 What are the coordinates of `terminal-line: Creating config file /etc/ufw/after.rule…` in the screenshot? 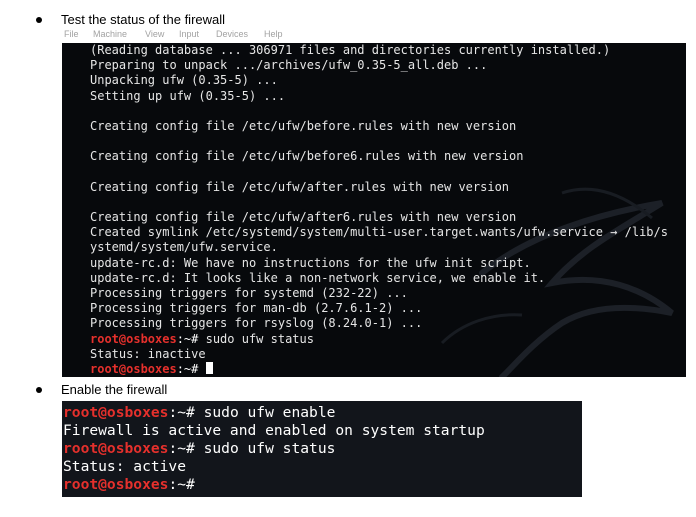 It's located at (300, 186).